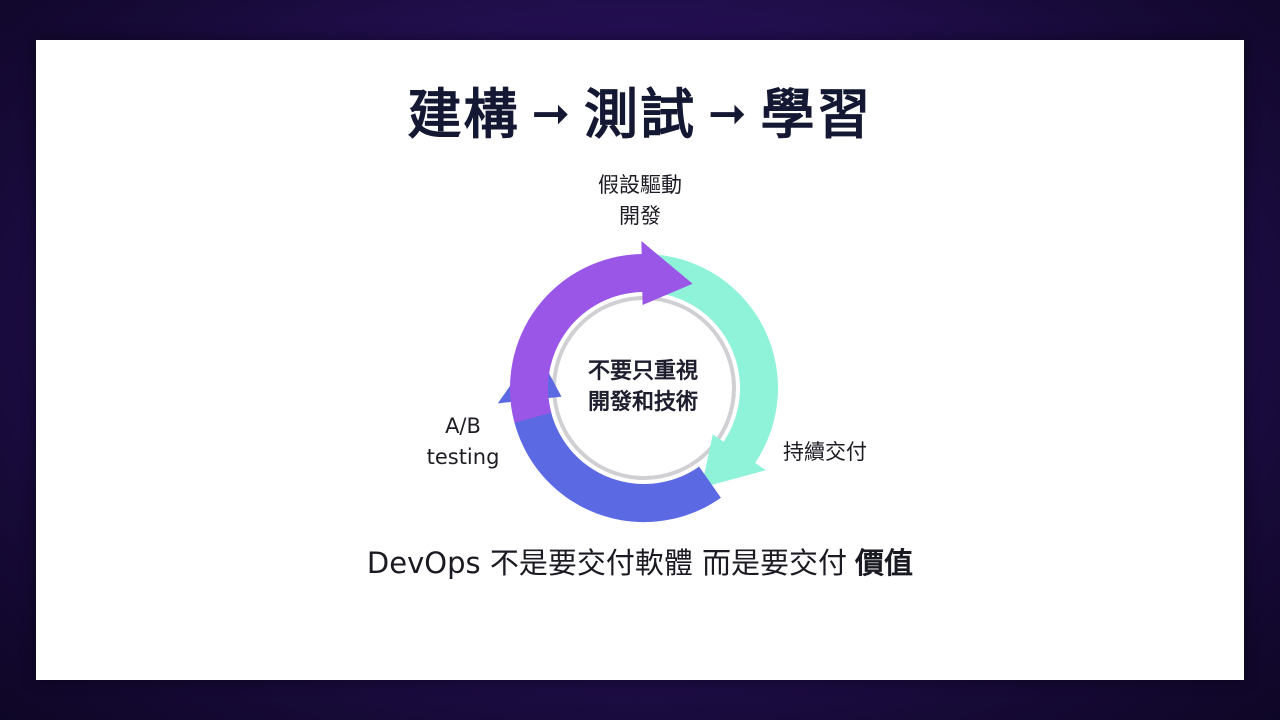 The height and width of the screenshot is (720, 1280). Describe the element at coordinates (825, 452) in the screenshot. I see `continuous-delivery-label: 持續交付` at that location.